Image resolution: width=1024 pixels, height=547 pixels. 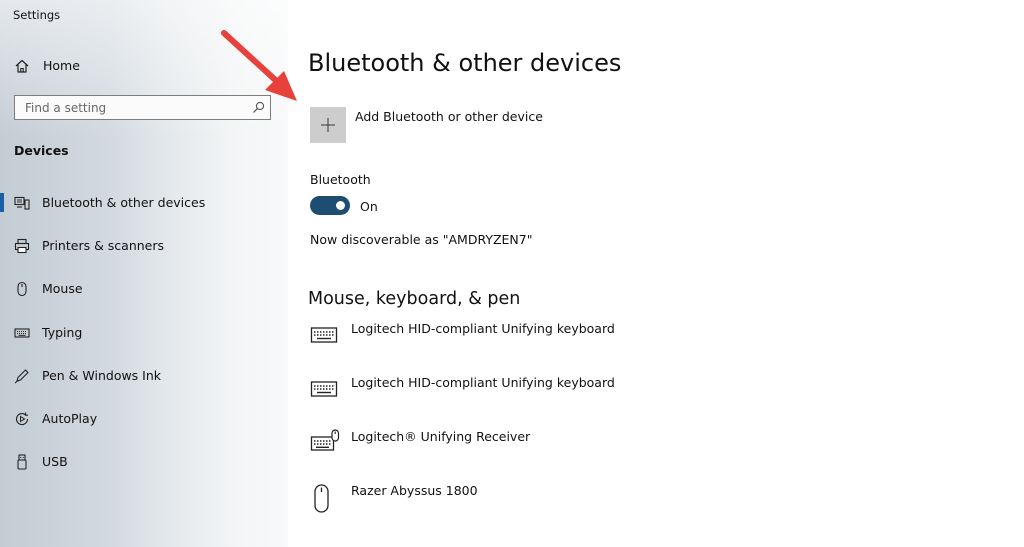 What do you see at coordinates (258, 107) in the screenshot?
I see `search-icon` at bounding box center [258, 107].